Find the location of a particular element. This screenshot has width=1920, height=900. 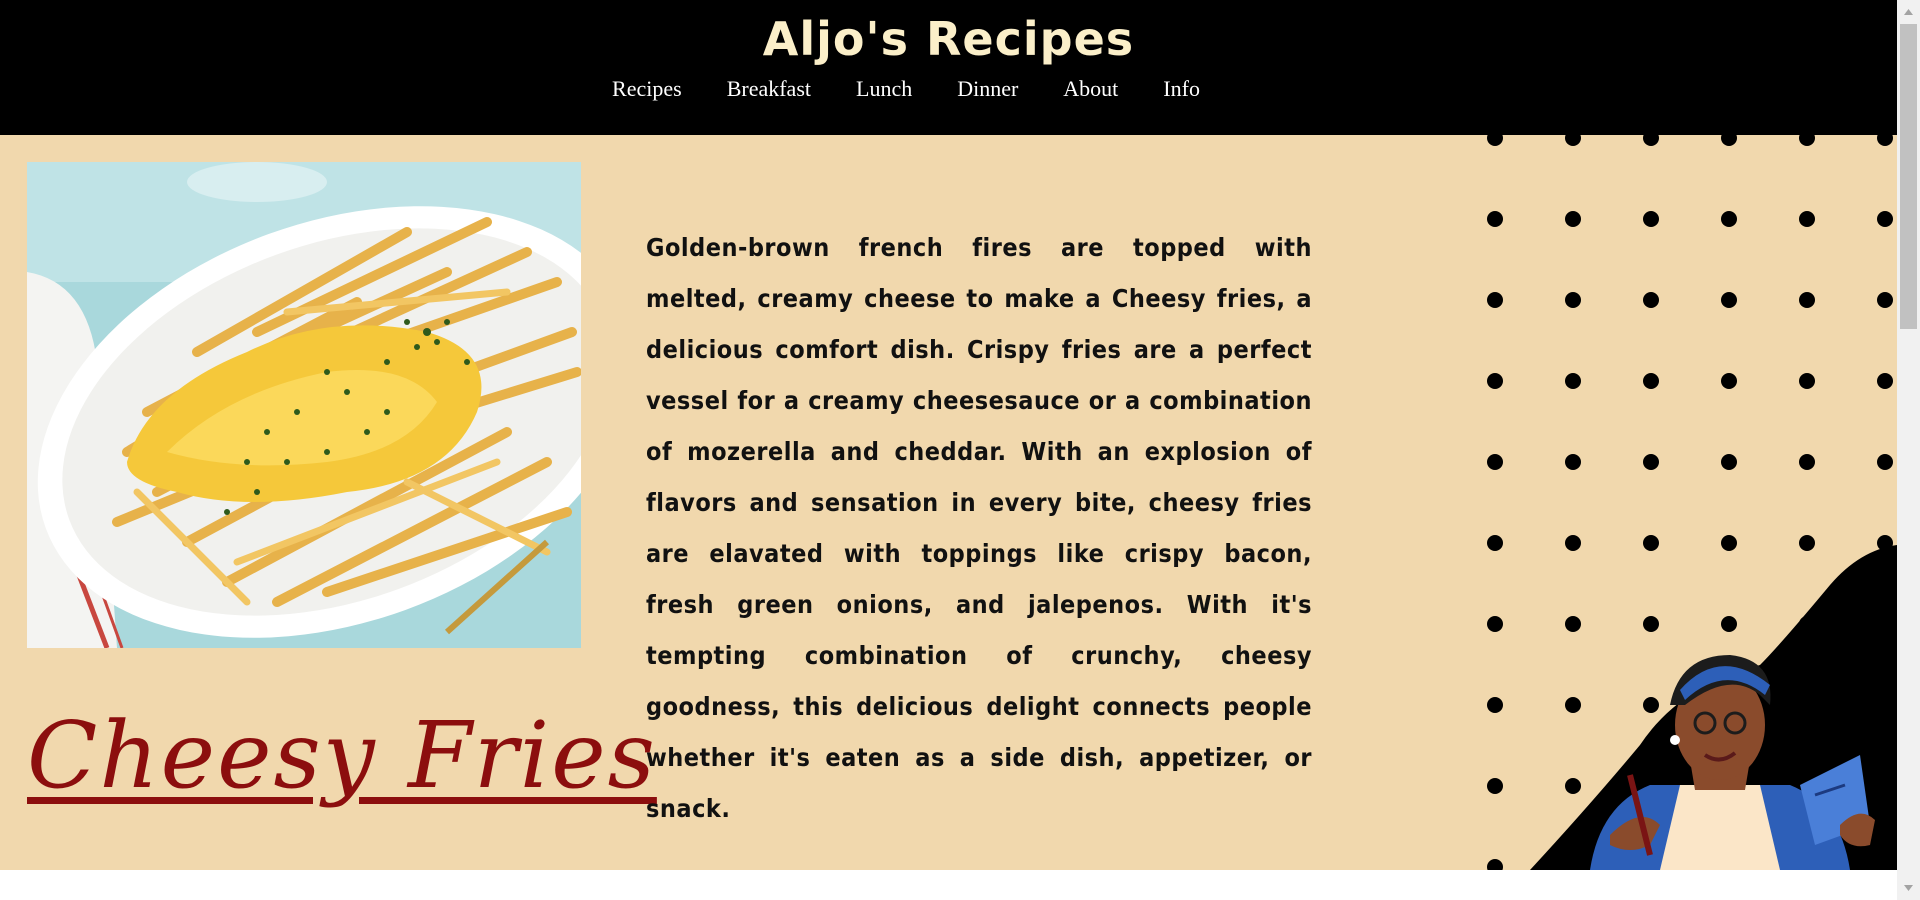

page-footer-area is located at coordinates (948, 885).